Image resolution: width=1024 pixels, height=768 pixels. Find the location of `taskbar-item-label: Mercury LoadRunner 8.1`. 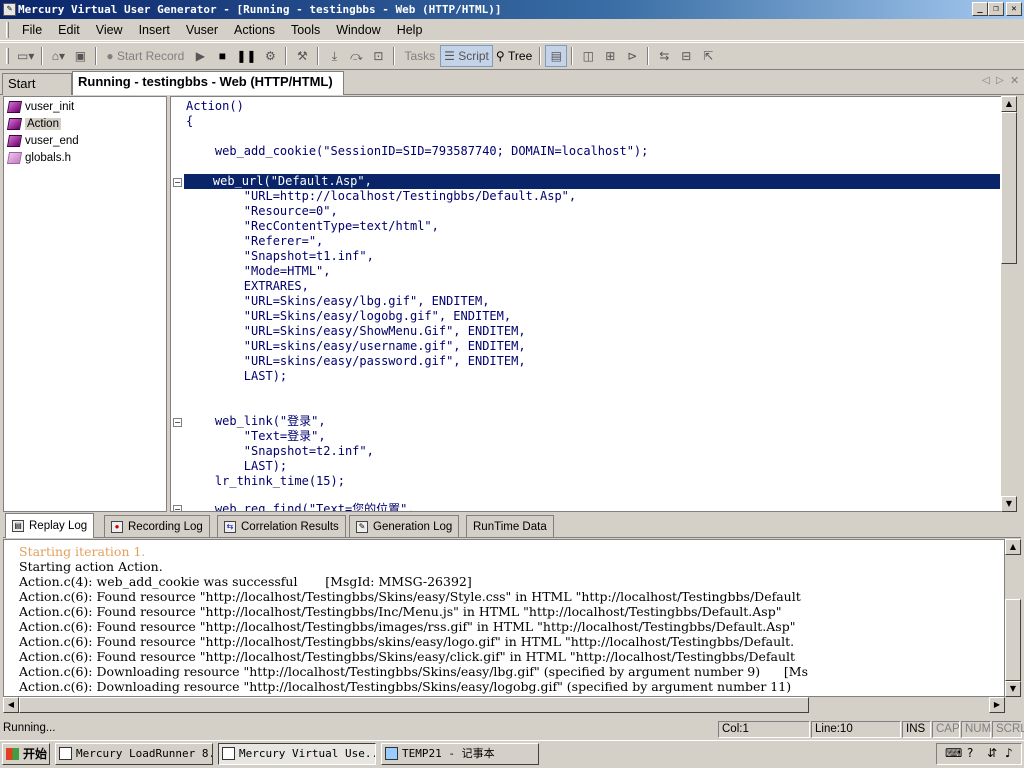

taskbar-item-label: Mercury LoadRunner 8.1 is located at coordinates (144, 753).